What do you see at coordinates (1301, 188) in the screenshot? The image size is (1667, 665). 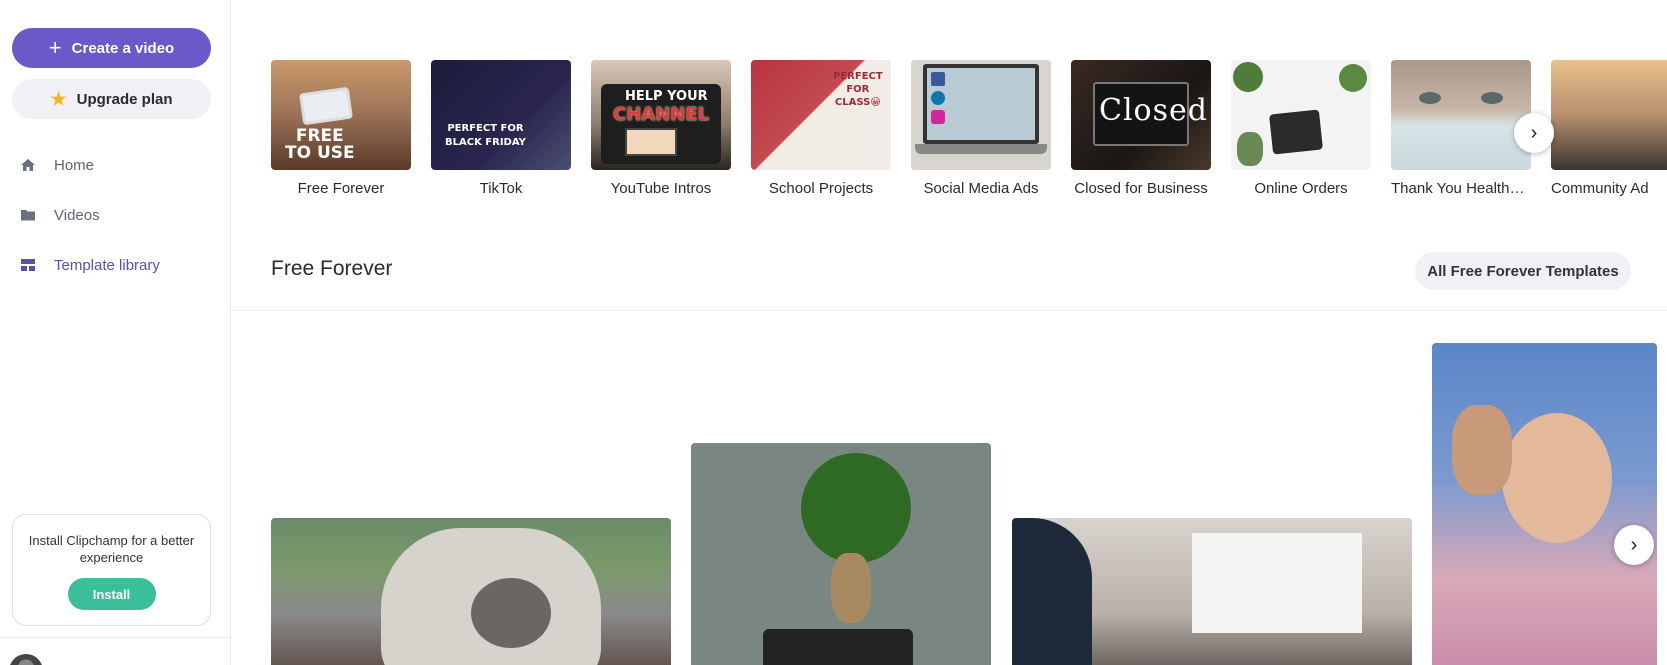 I see `category-label: Online Orders` at bounding box center [1301, 188].